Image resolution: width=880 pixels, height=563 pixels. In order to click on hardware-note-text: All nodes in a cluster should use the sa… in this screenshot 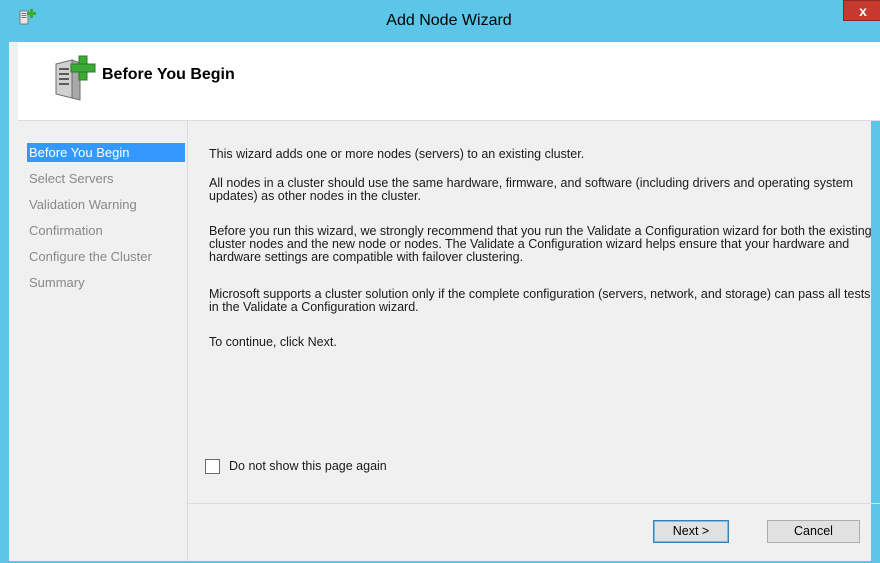, I will do `click(531, 189)`.